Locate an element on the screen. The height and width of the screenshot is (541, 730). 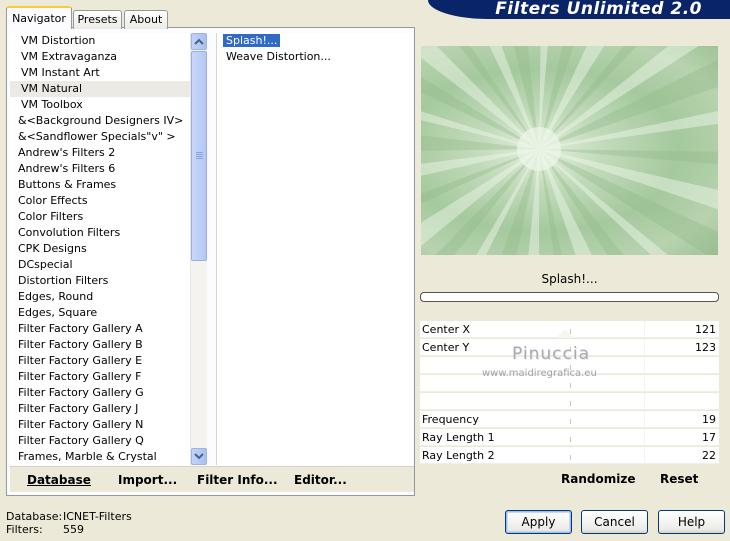
reset-button: Reset is located at coordinates (679, 479).